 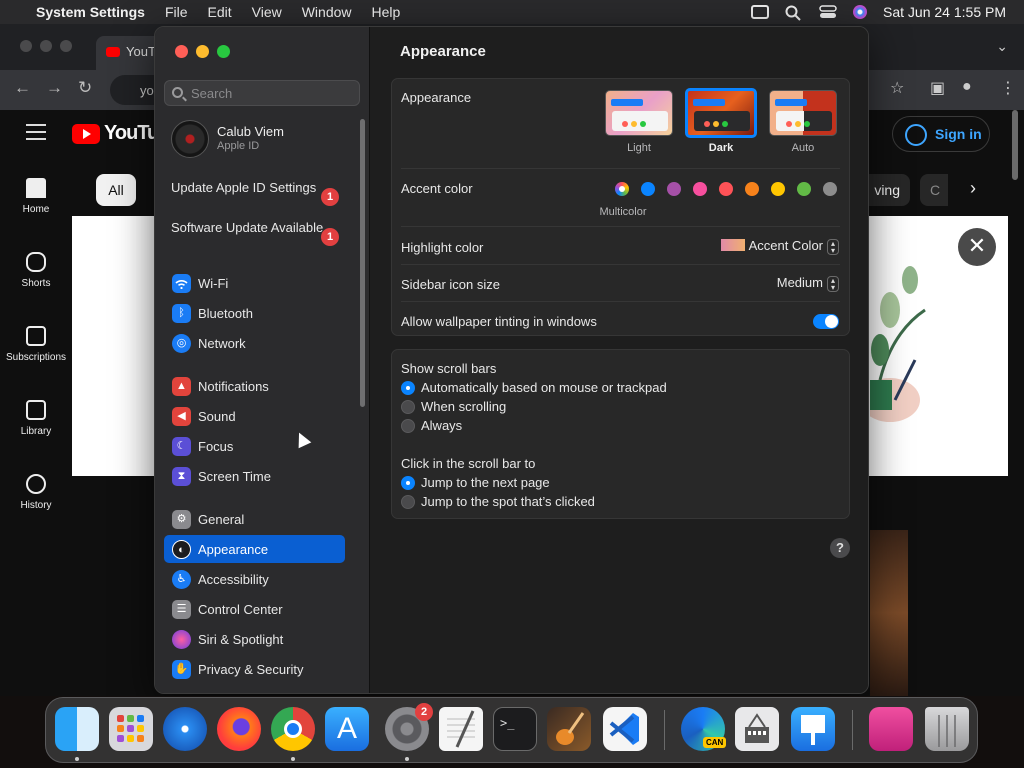 I want to click on accent-swatch-green, so click(x=804, y=189).